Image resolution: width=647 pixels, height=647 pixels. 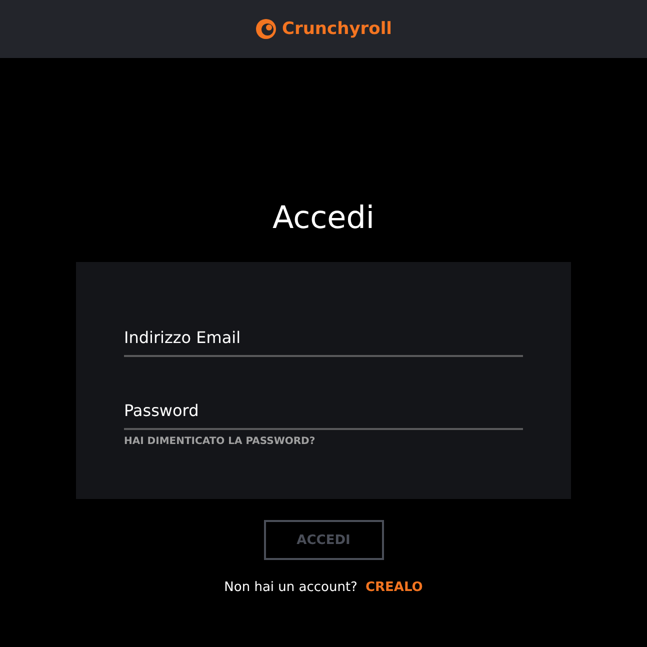 What do you see at coordinates (291, 587) in the screenshot?
I see `signup-prompt: Non hai un account?` at bounding box center [291, 587].